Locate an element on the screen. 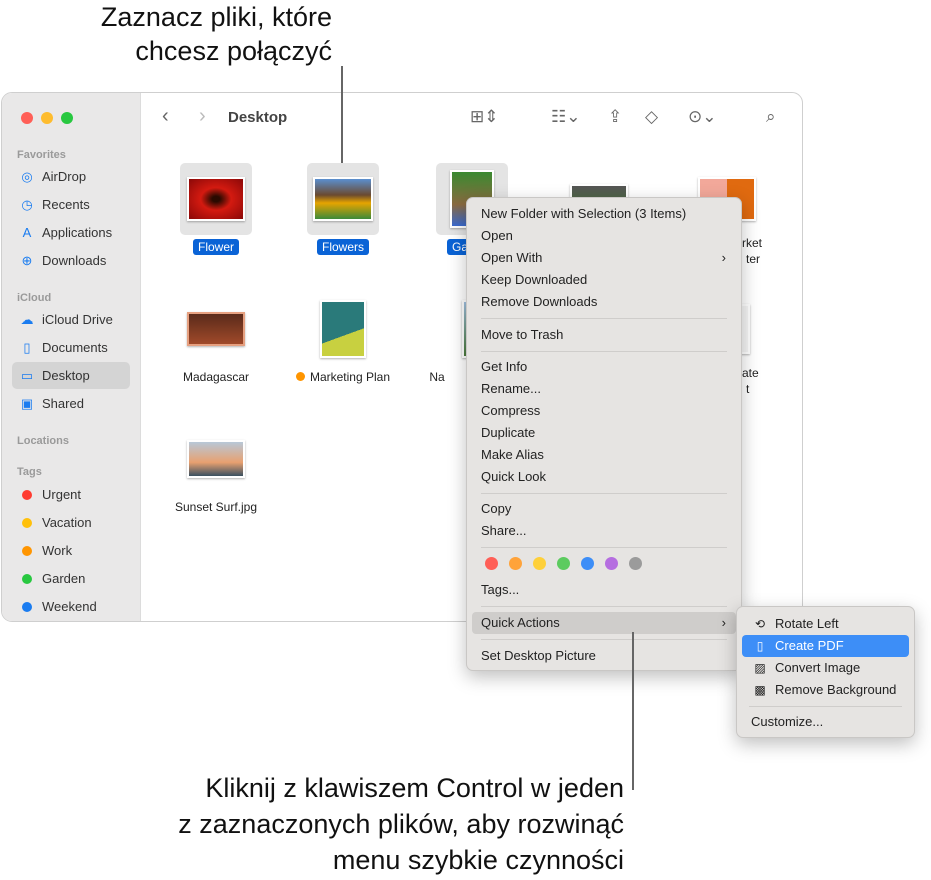 The width and height of the screenshot is (931, 880). menu-item-open-with: Open With › is located at coordinates (604, 258).